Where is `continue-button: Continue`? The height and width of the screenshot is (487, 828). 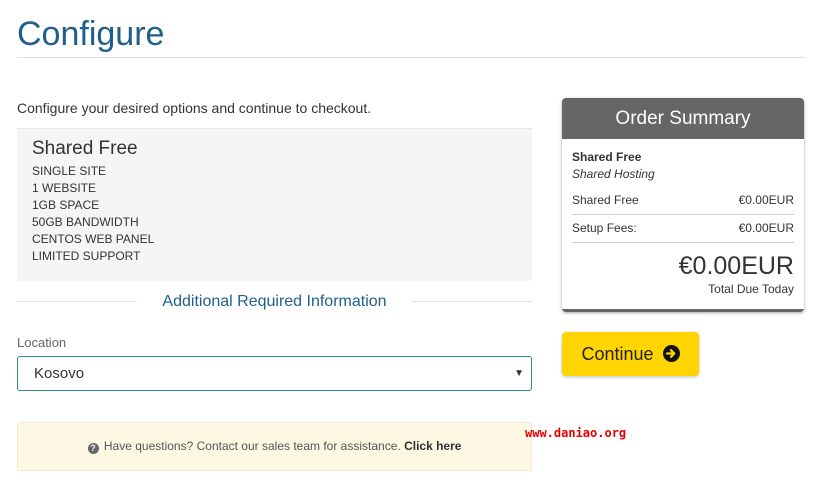
continue-button: Continue is located at coordinates (630, 354).